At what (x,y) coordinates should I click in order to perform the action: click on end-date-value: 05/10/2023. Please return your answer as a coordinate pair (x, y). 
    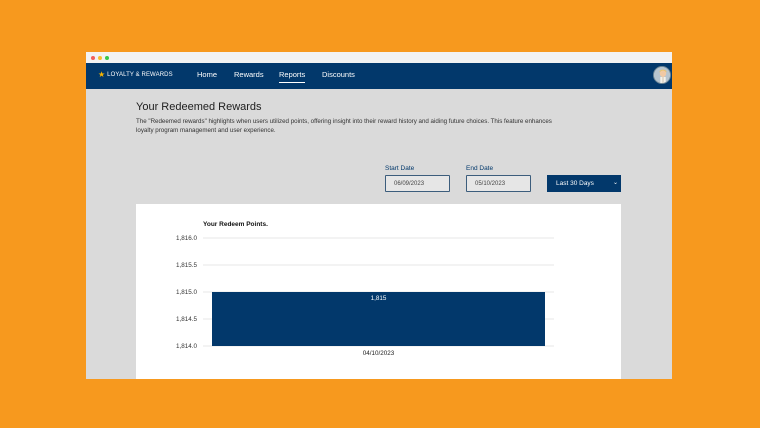
    Looking at the image, I should click on (490, 183).